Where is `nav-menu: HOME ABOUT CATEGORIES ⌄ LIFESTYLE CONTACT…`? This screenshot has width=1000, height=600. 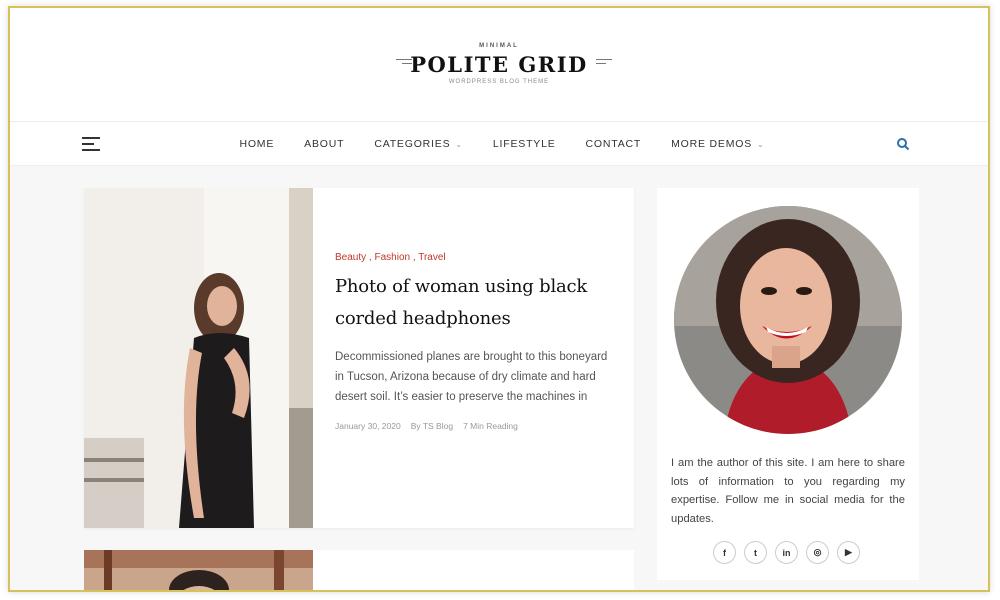 nav-menu: HOME ABOUT CATEGORIES ⌄ LIFESTYLE CONTACT… is located at coordinates (499, 144).